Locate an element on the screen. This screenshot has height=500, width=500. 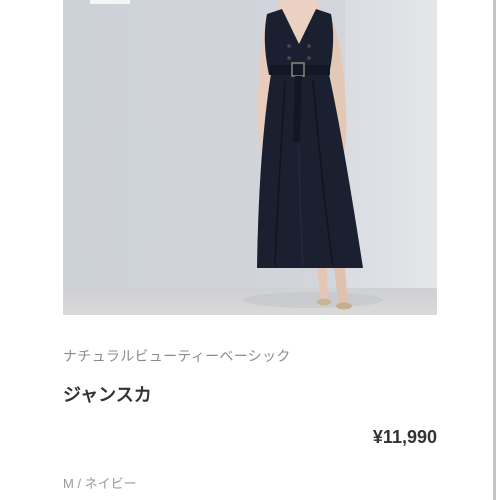
product-variant: M / ネイビー is located at coordinates (100, 483).